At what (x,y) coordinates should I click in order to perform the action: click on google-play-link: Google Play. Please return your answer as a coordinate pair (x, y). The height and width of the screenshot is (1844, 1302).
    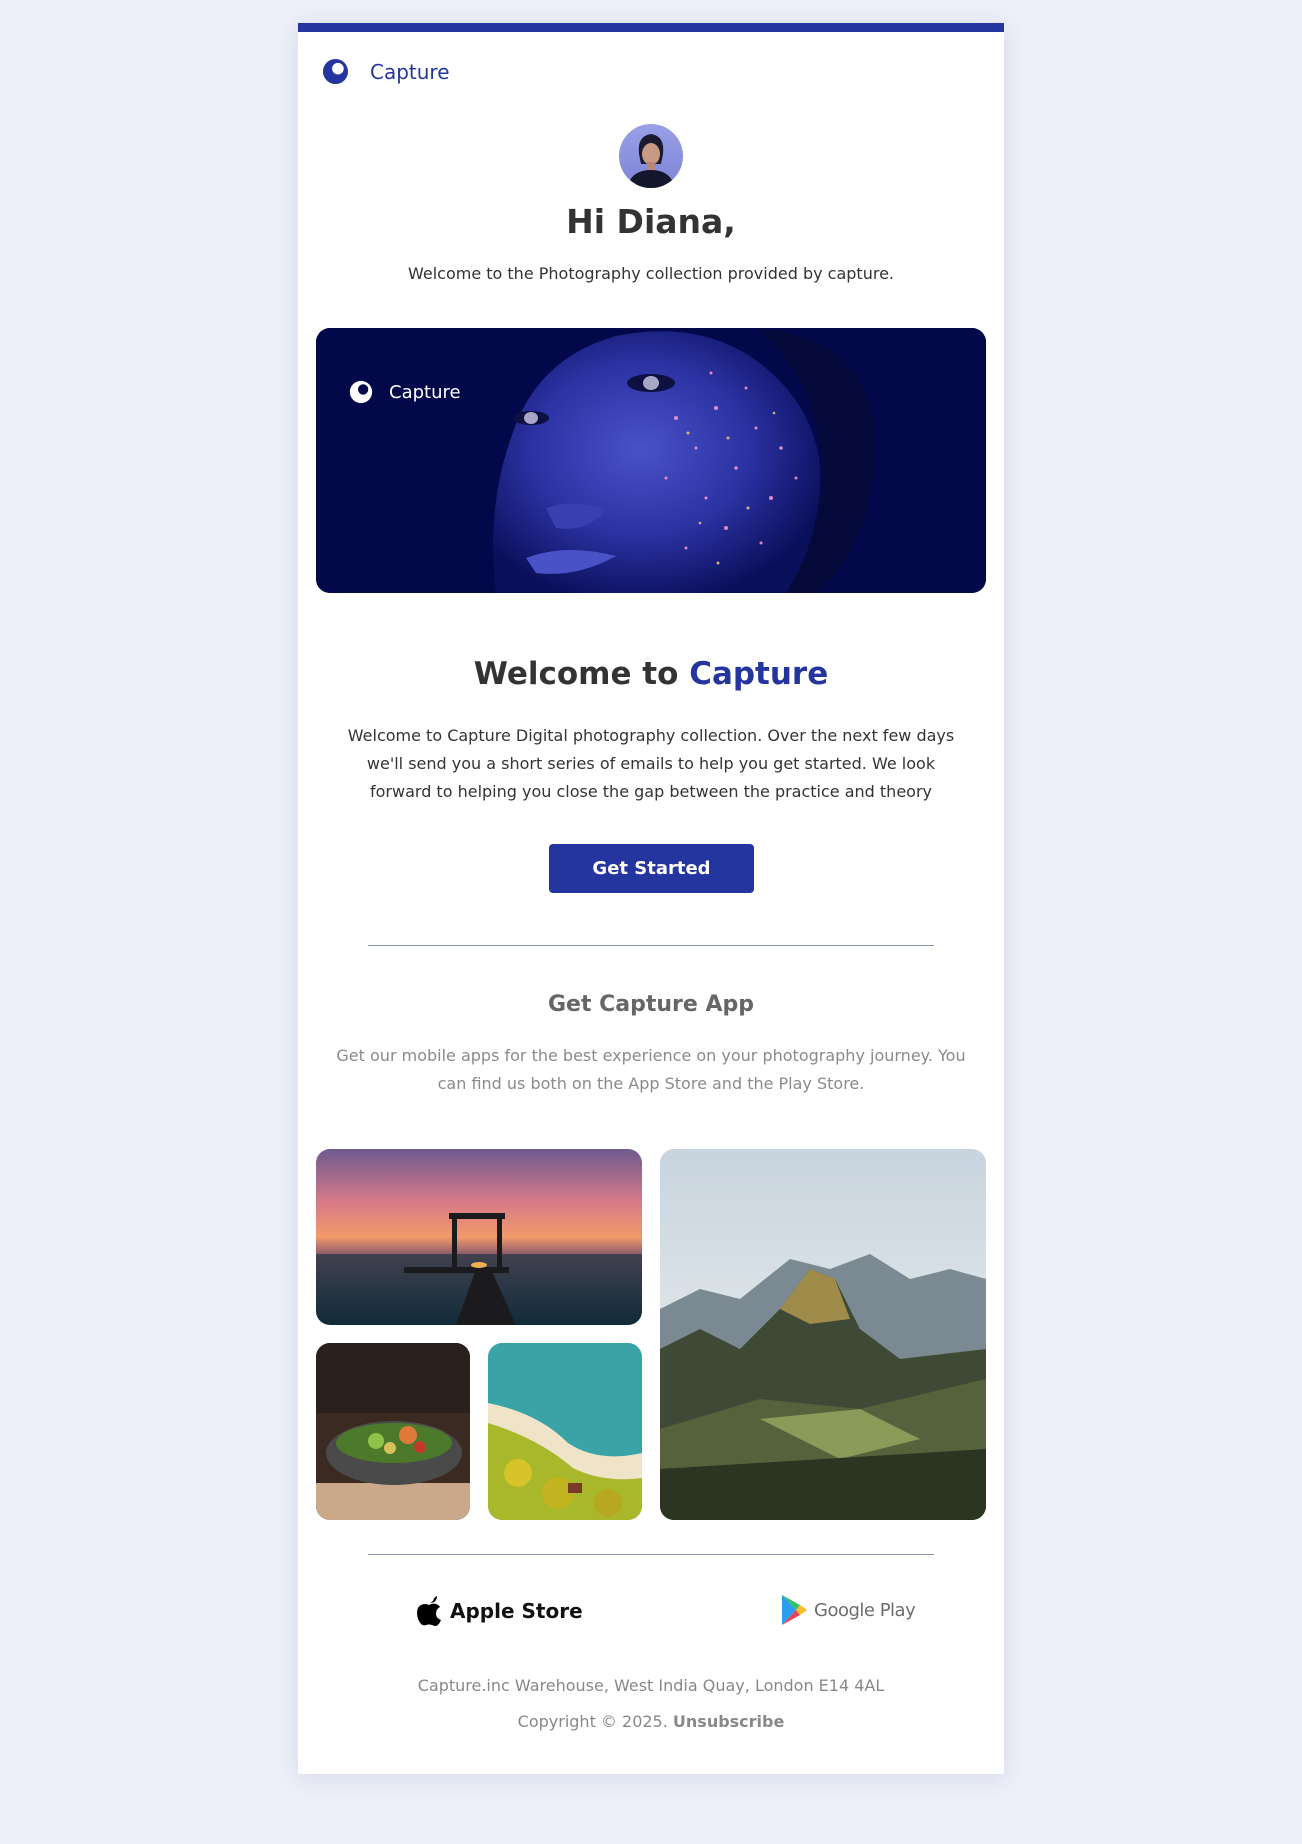
    Looking at the image, I should click on (848, 1610).